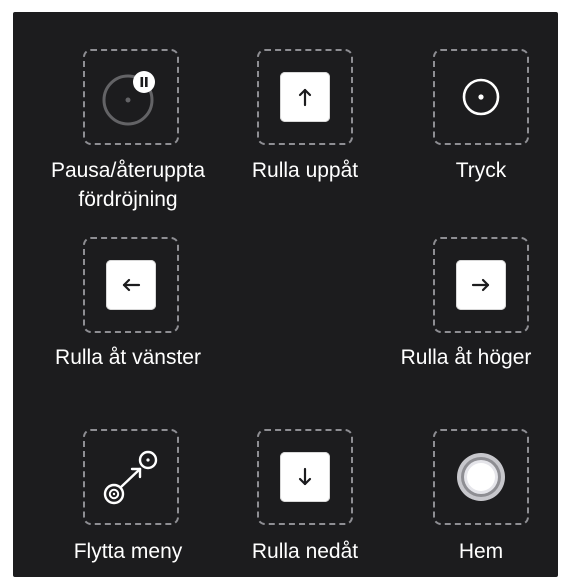 Image resolution: width=571 pixels, height=580 pixels. I want to click on scroll-left-tile, so click(131, 285).